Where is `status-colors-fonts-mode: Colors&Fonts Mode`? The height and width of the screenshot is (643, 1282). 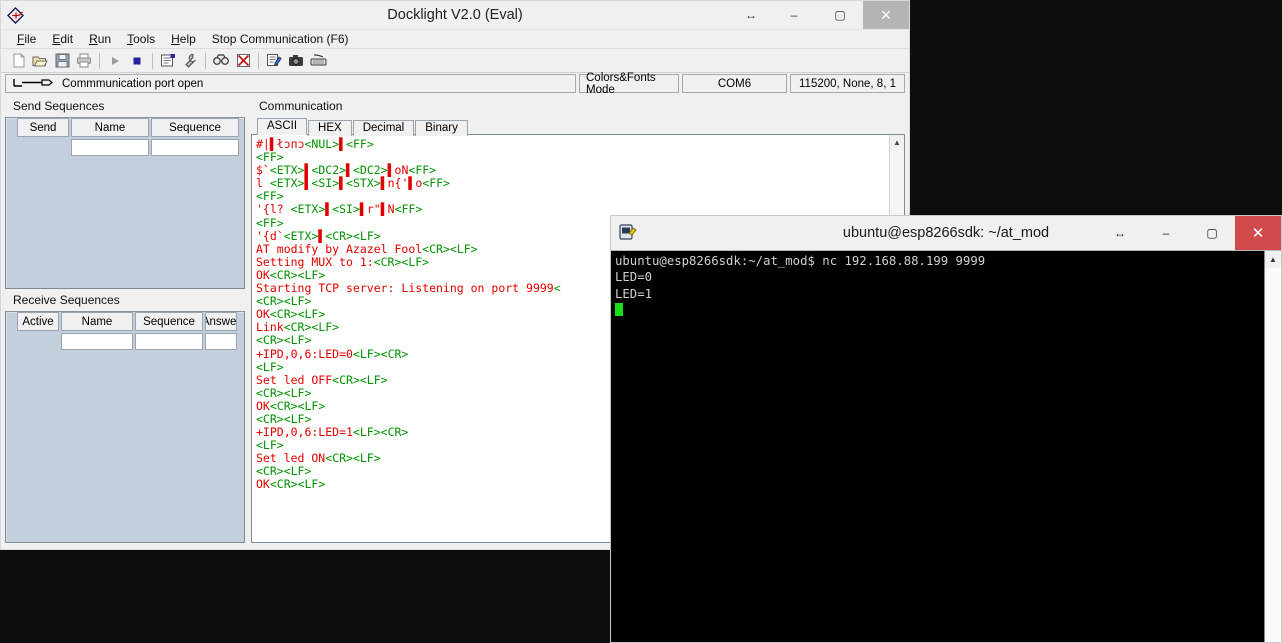 status-colors-fonts-mode: Colors&Fonts Mode is located at coordinates (629, 84).